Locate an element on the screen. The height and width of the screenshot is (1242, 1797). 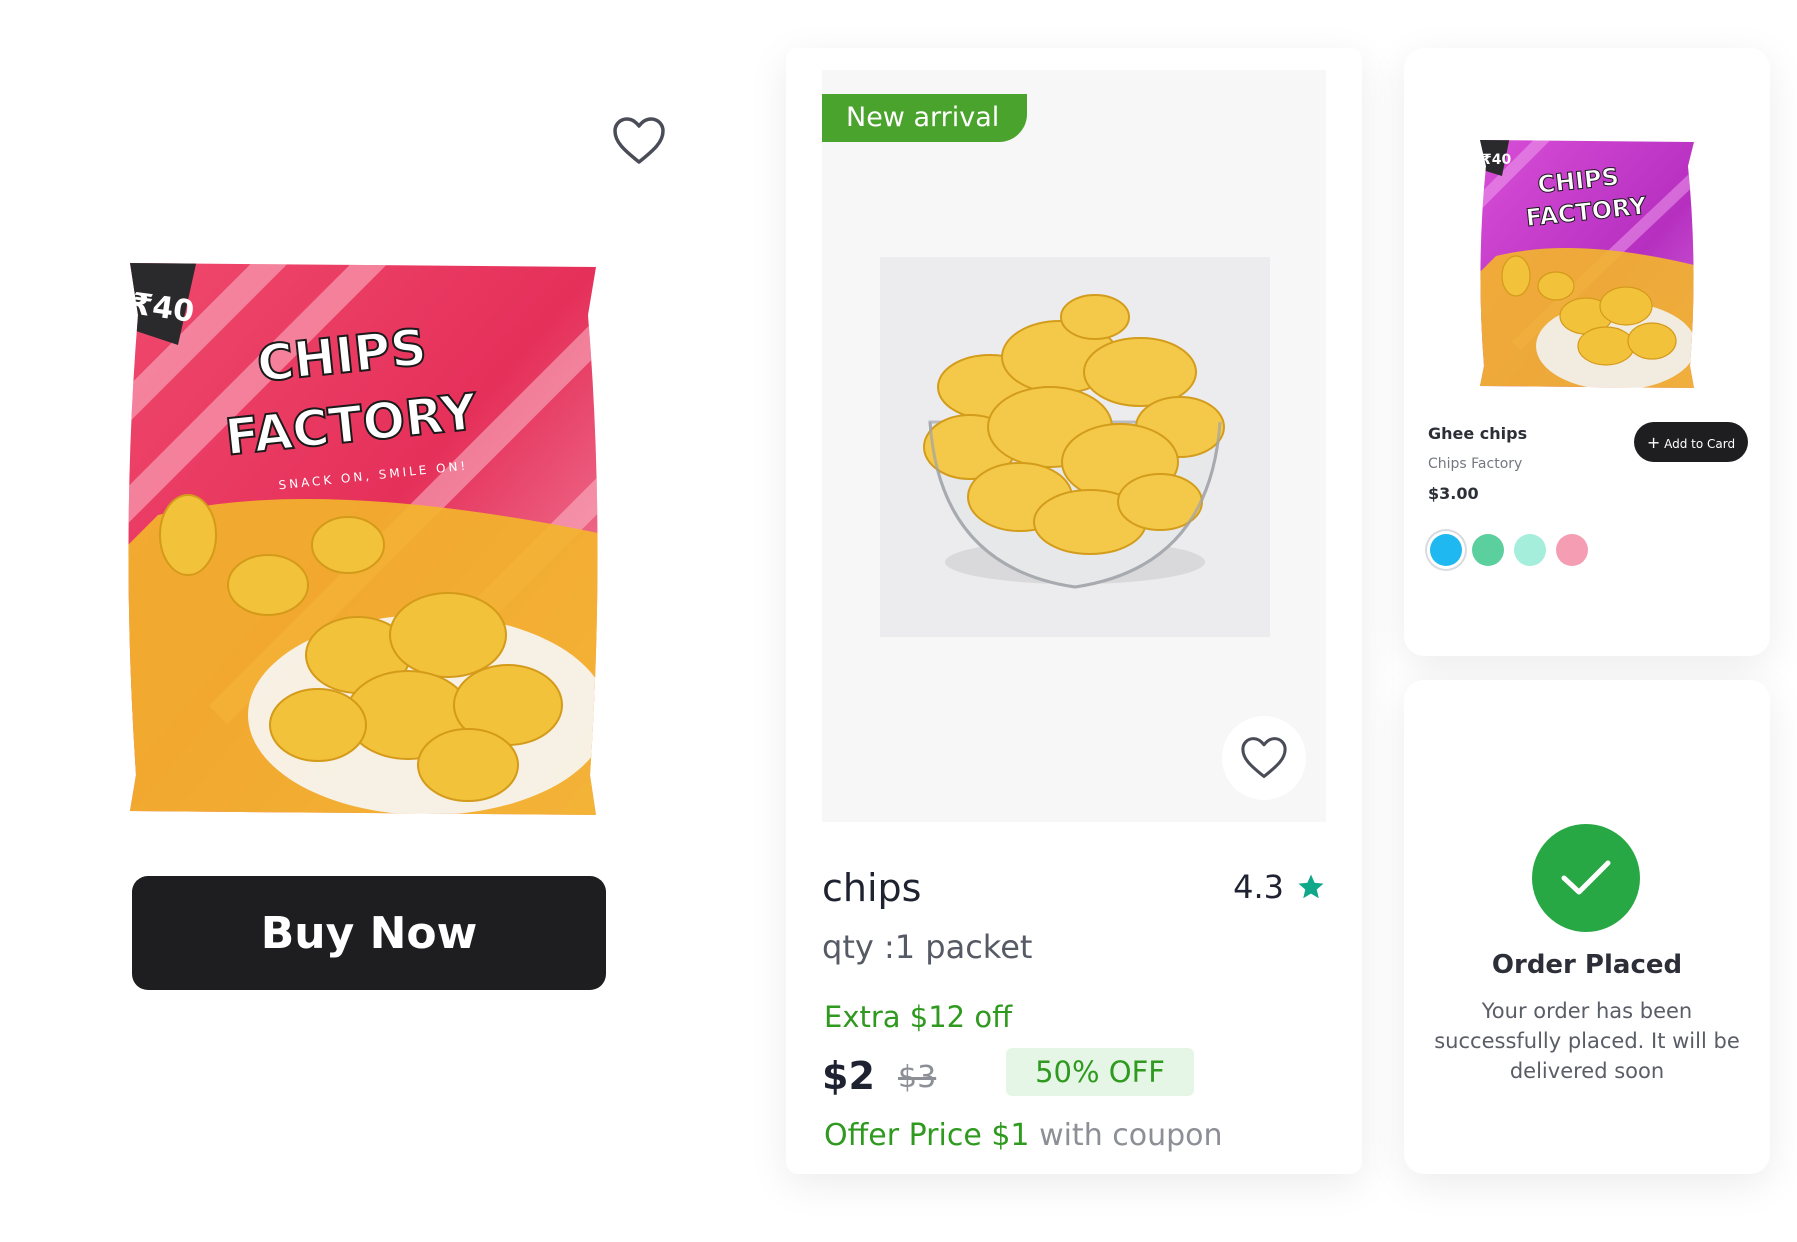
color-swatches is located at coordinates (1509, 550).